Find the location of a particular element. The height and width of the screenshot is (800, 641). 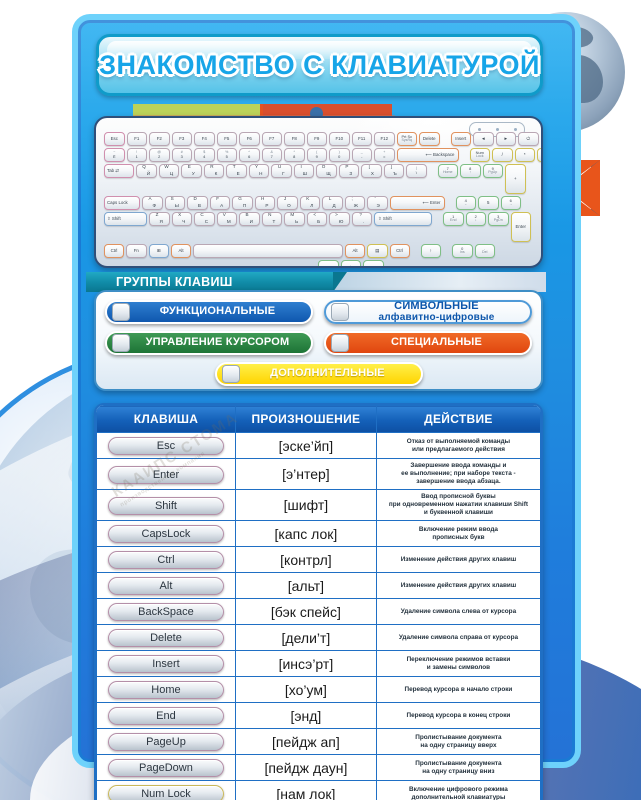

page-title: ЗНАКОМСТВО С КЛАВИАТУРОЙ is located at coordinates (319, 64).